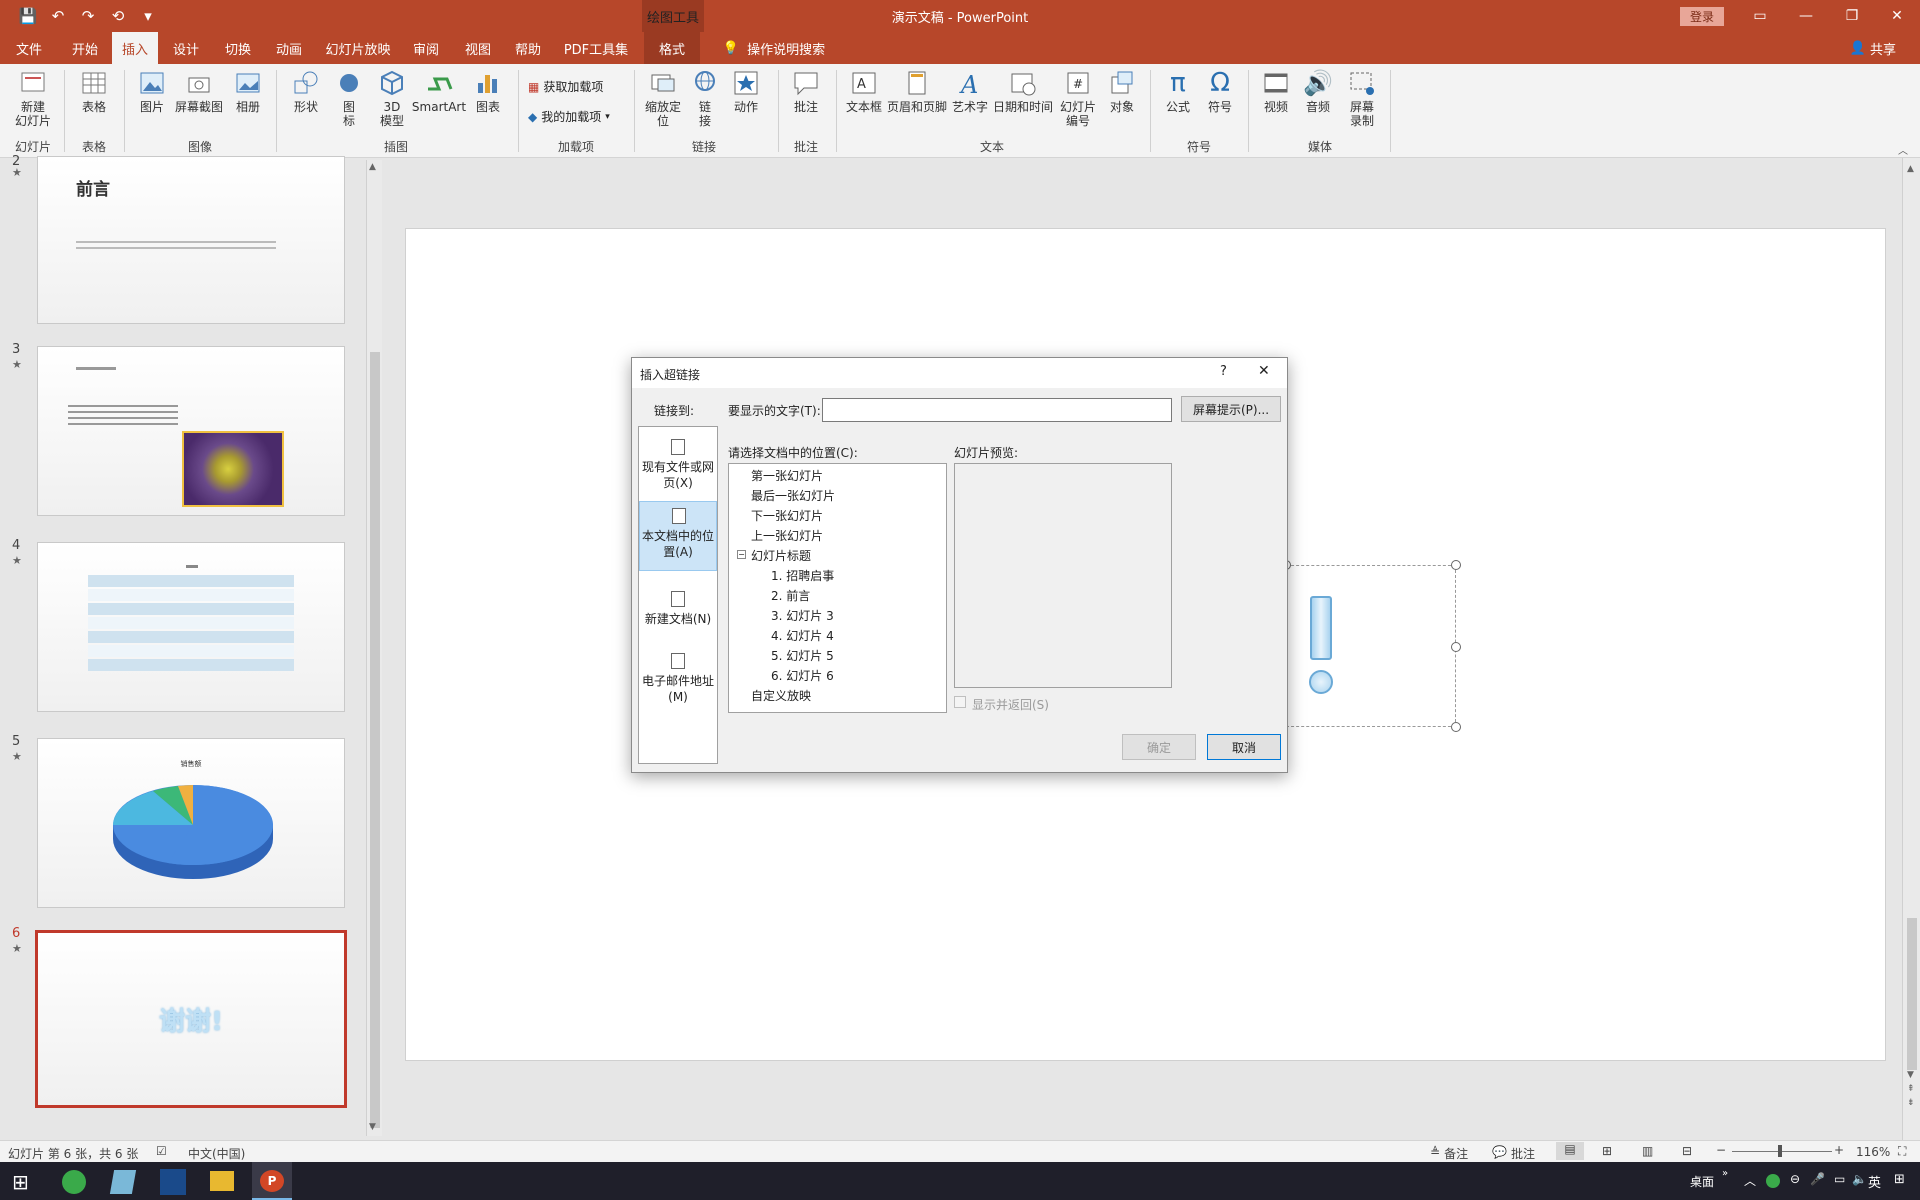  What do you see at coordinates (864, 91) in the screenshot?
I see `textbox-button: A 文本框` at bounding box center [864, 91].